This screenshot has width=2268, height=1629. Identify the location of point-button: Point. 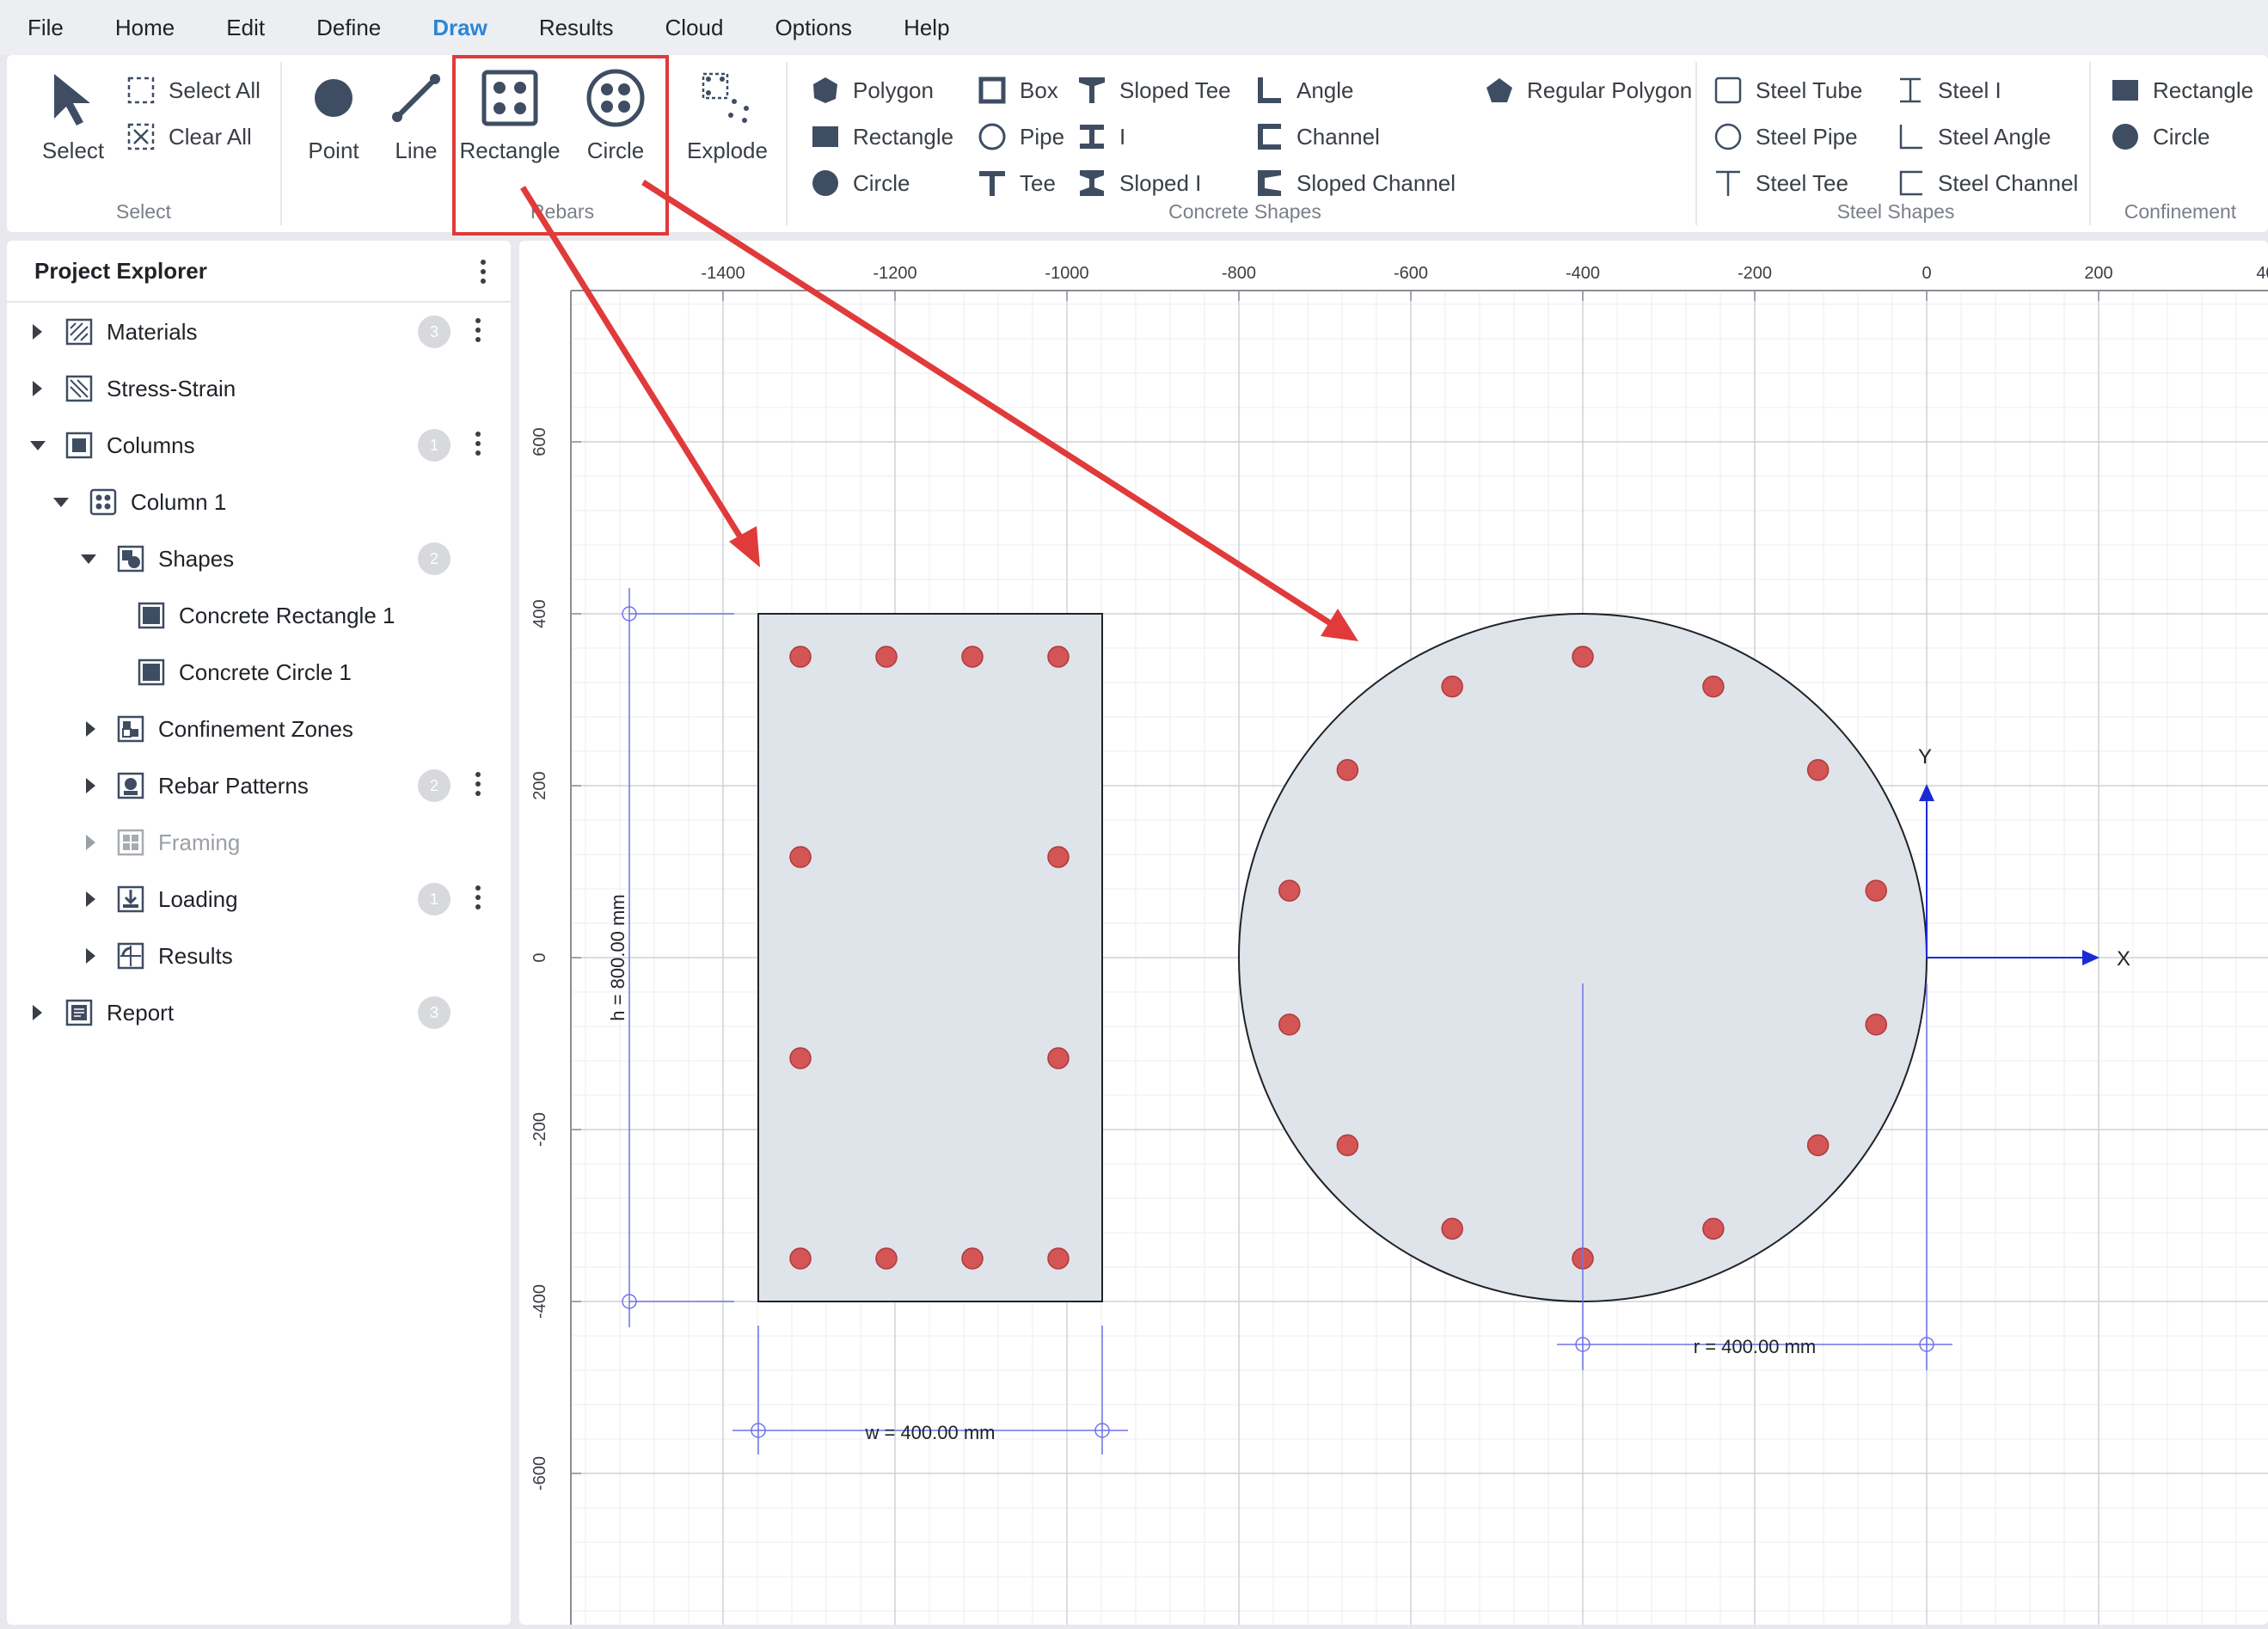
(334, 116).